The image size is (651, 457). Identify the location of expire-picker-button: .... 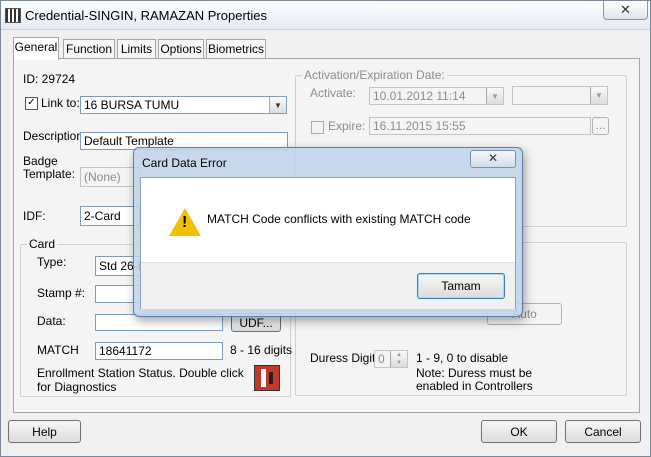
(600, 126).